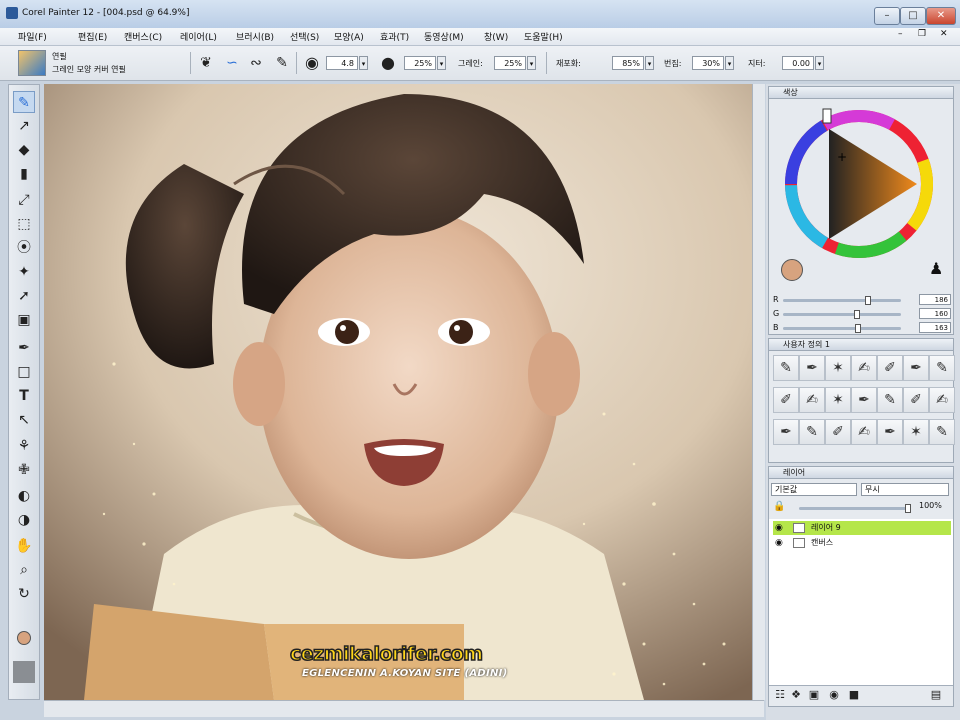 The image size is (960, 720). Describe the element at coordinates (936, 268) in the screenshot. I see `clone-color-icon: ♟` at that location.